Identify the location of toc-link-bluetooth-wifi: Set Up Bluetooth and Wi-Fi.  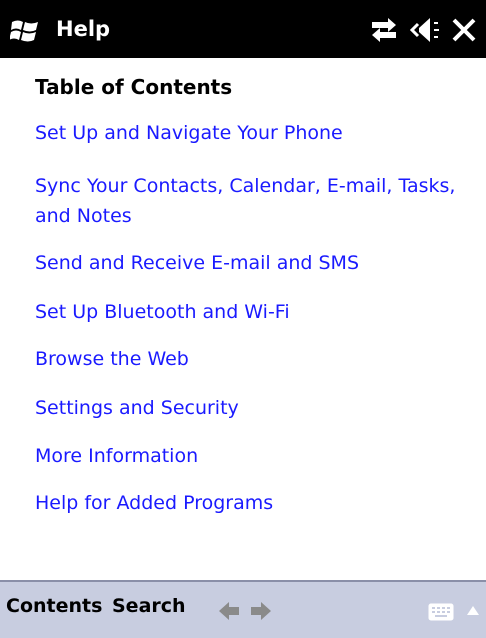
(250, 312).